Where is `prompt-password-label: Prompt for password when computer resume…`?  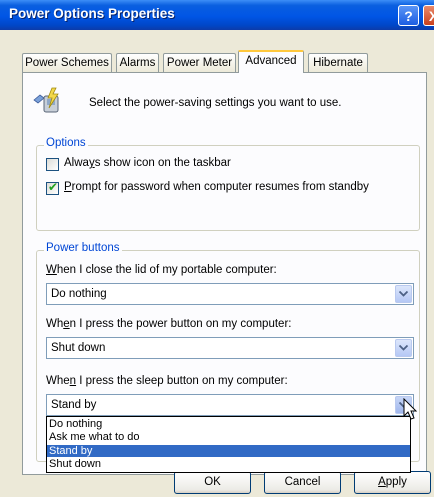
prompt-password-label: Prompt for password when computer resume… is located at coordinates (216, 187).